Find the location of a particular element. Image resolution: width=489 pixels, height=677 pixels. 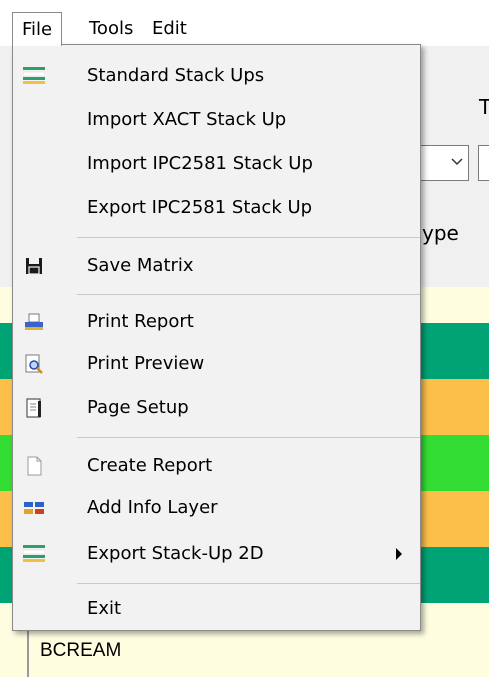

menu-edit-label: Edit is located at coordinates (169, 28).